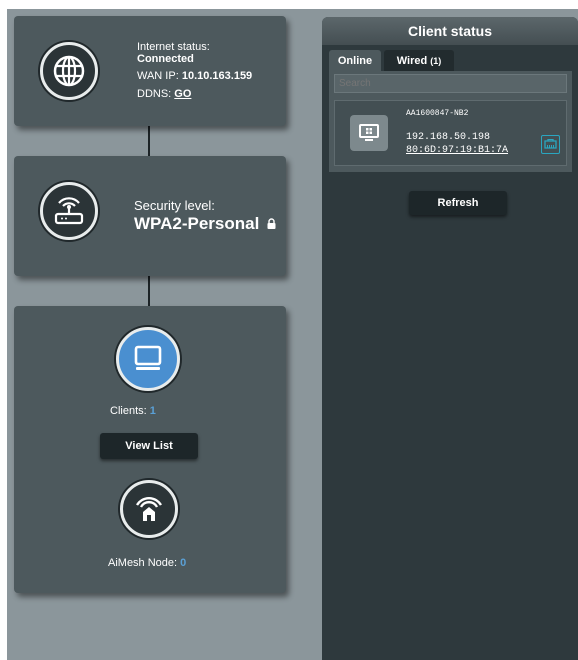 The height and width of the screenshot is (660, 578). I want to click on refresh-button: Refresh, so click(458, 203).